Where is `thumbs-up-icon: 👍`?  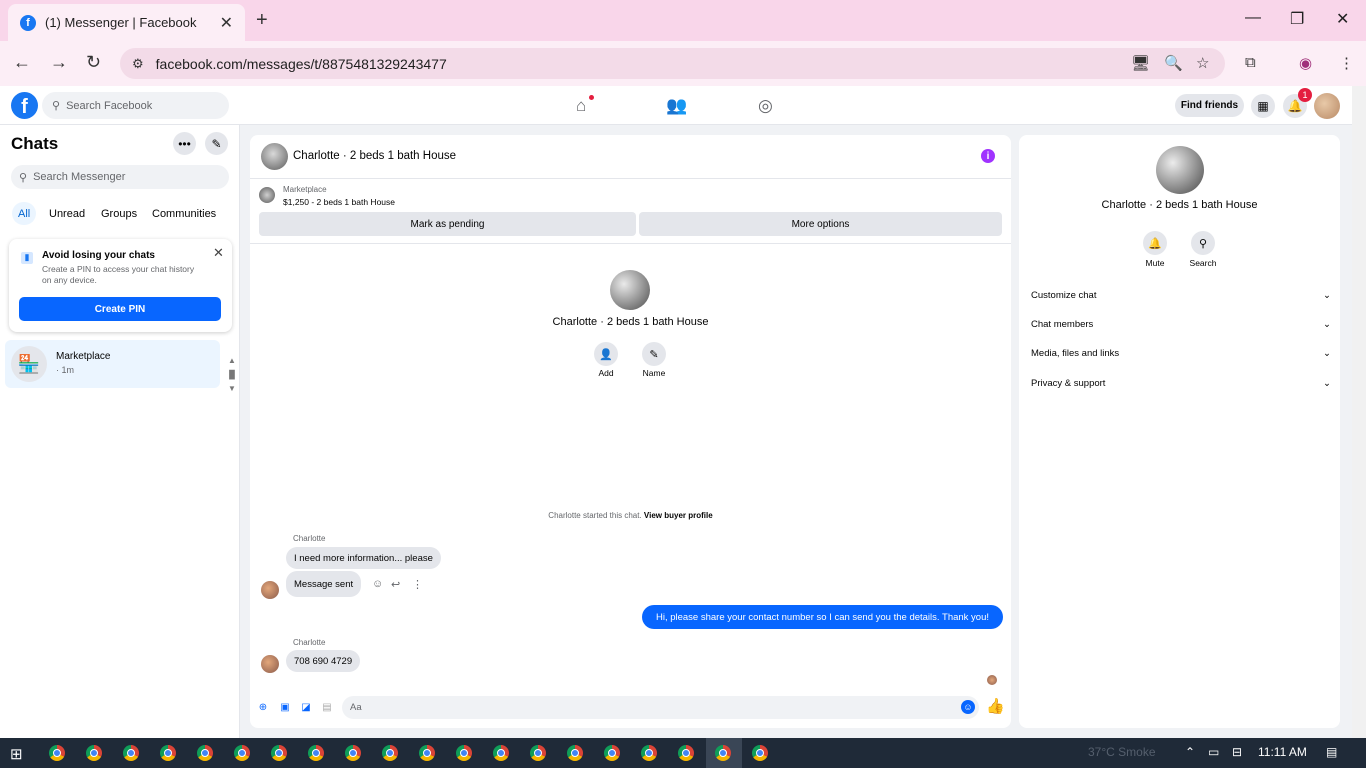 thumbs-up-icon: 👍 is located at coordinates (995, 706).